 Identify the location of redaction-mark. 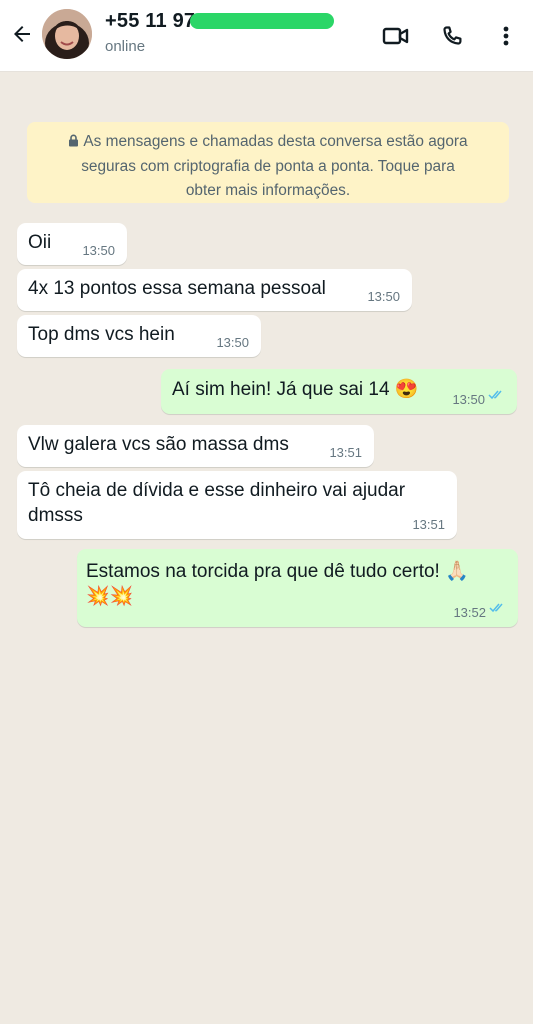
(262, 21).